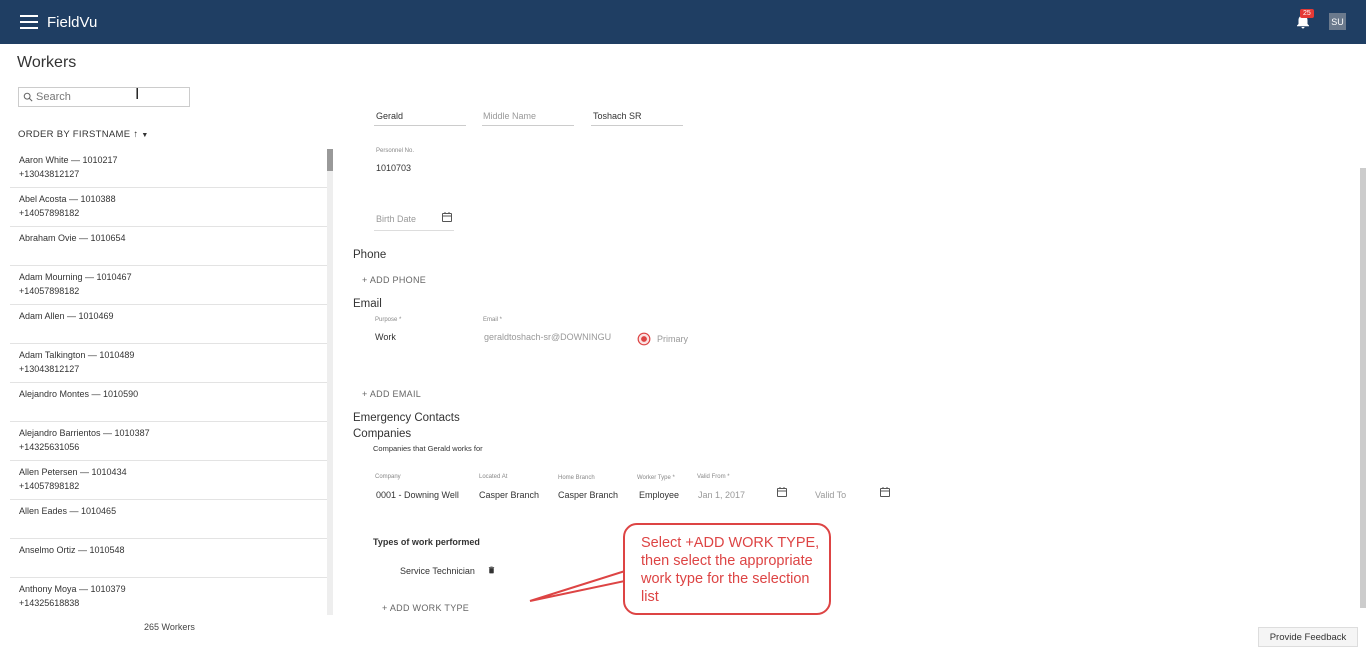 Image resolution: width=1366 pixels, height=647 pixels. Describe the element at coordinates (637, 125) in the screenshot. I see `last-name-underline` at that location.